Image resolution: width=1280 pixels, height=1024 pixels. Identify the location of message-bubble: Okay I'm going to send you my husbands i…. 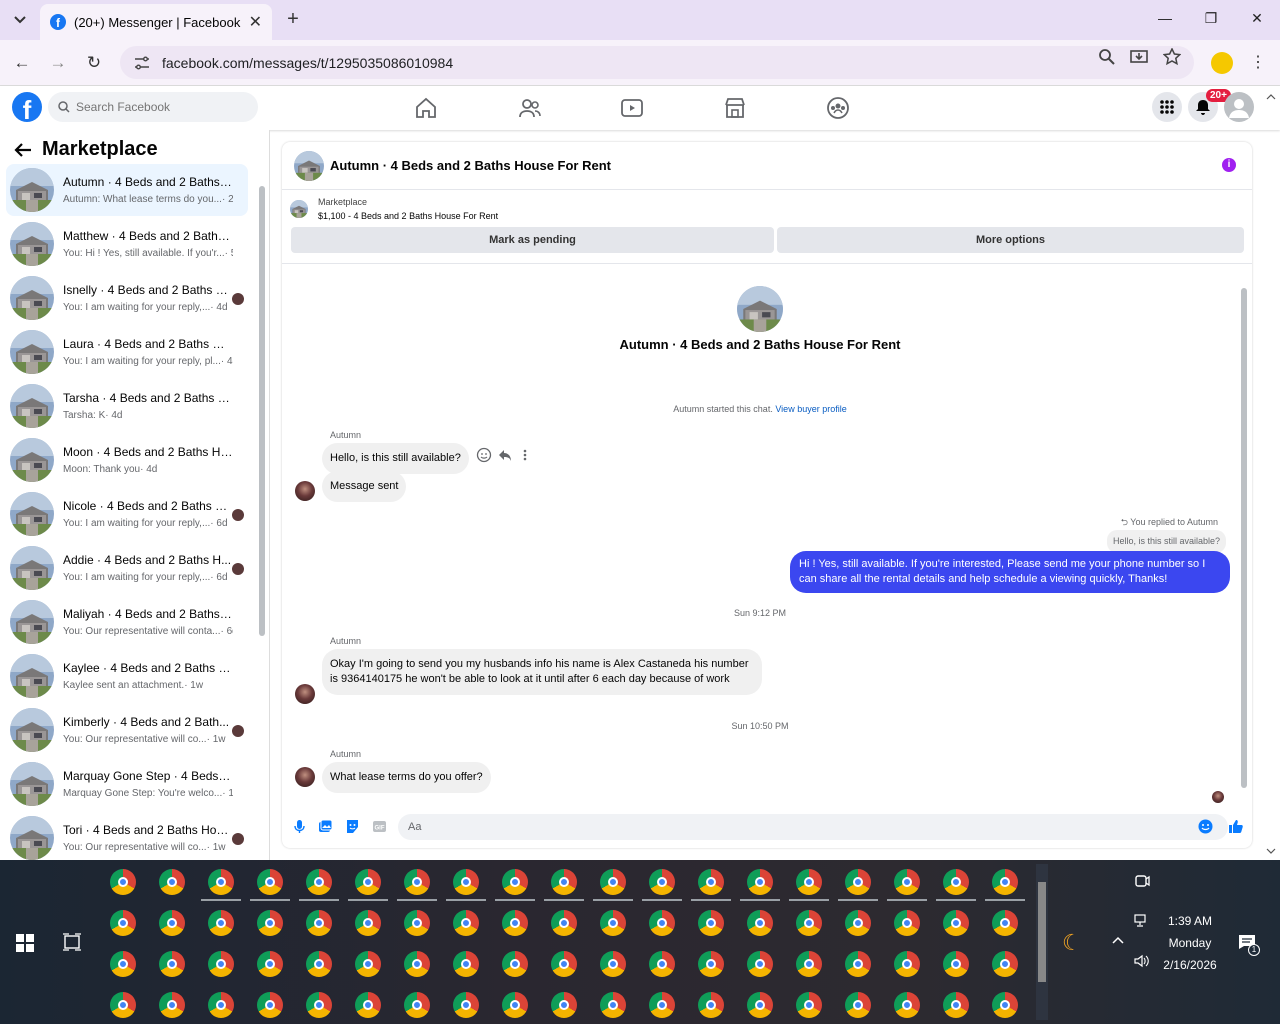
(542, 672).